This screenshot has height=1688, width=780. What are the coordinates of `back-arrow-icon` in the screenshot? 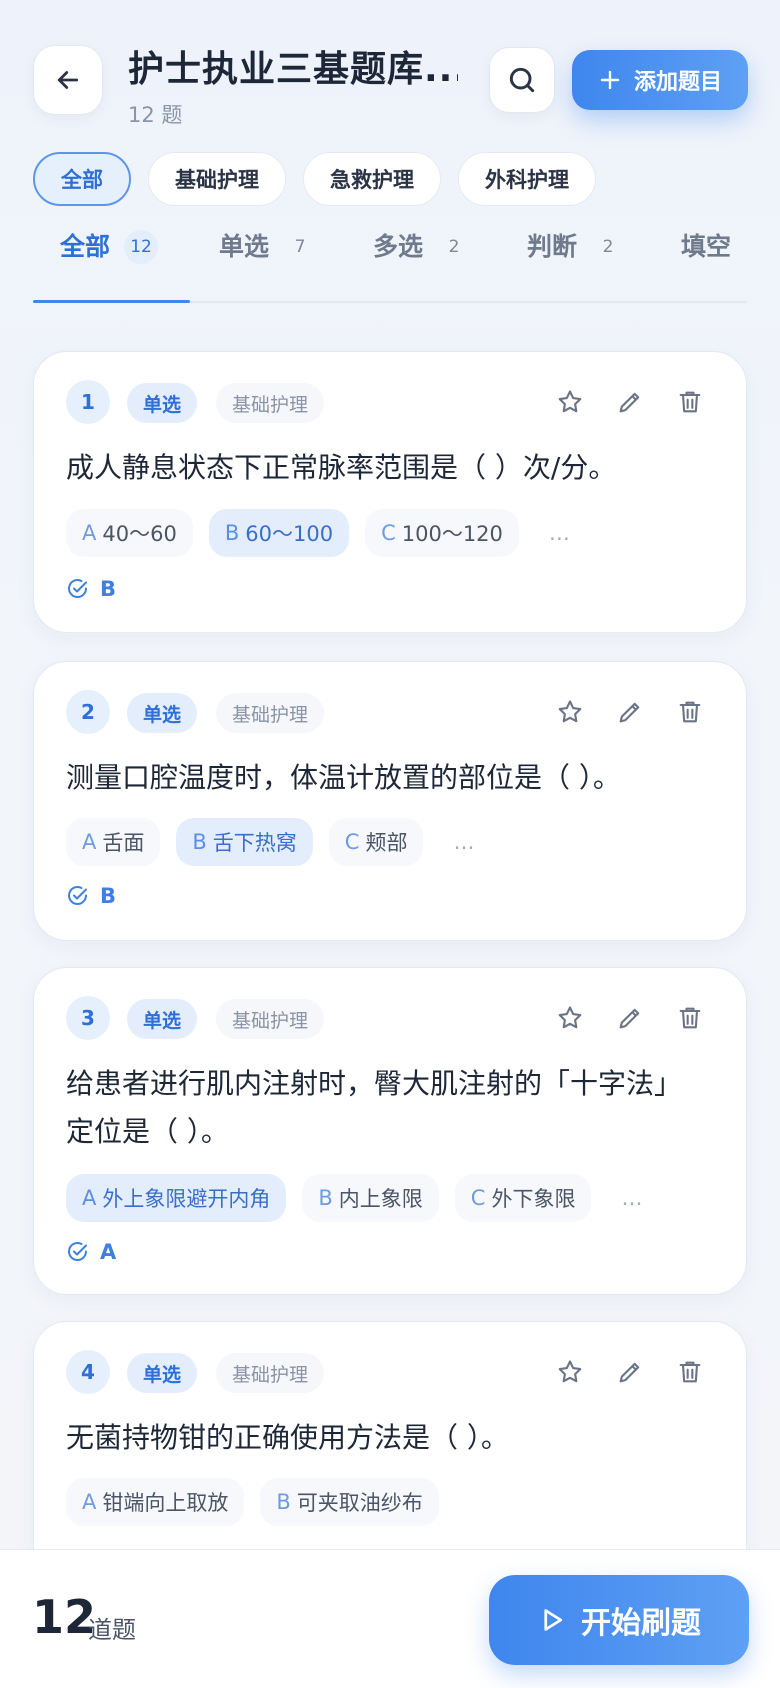 It's located at (68, 80).